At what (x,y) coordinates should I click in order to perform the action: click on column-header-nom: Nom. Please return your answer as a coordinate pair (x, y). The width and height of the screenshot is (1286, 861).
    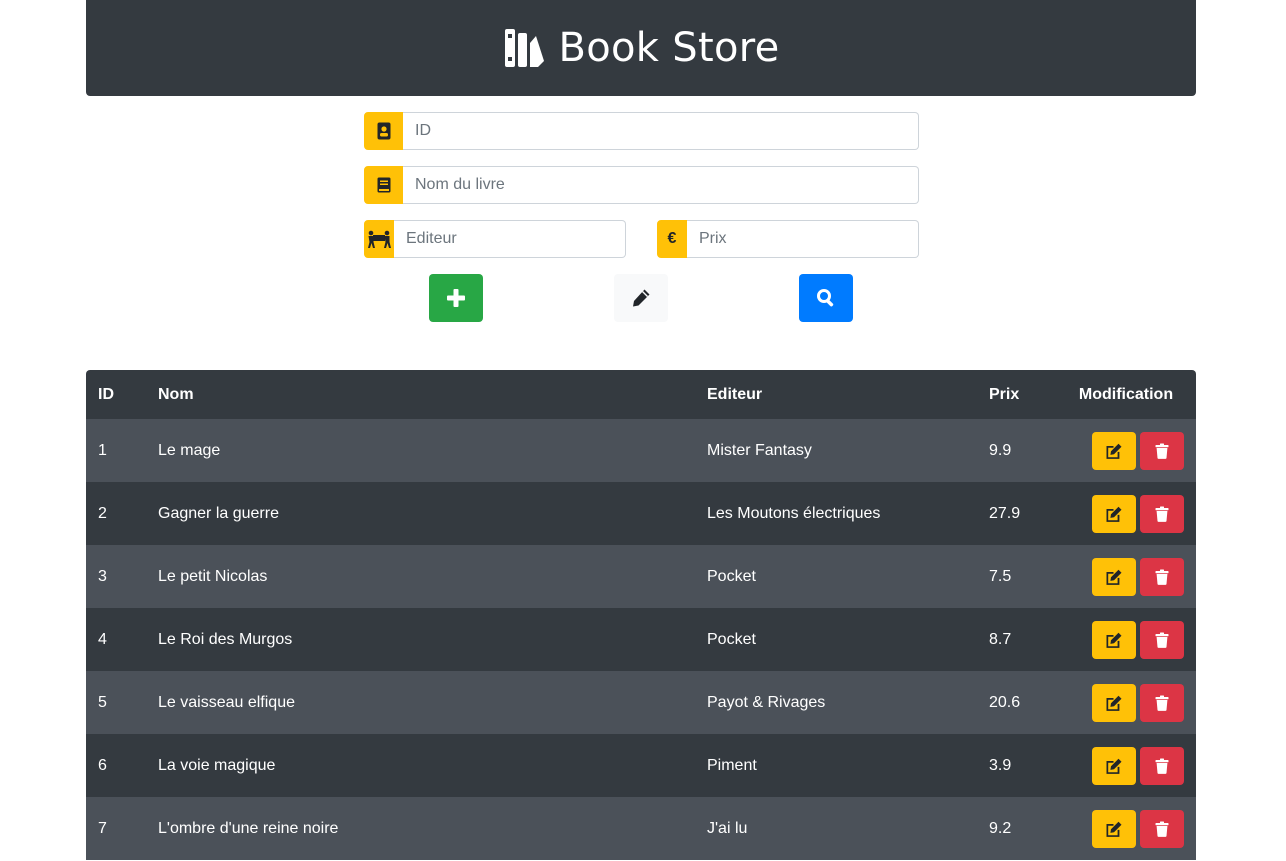
    Looking at the image, I should click on (176, 394).